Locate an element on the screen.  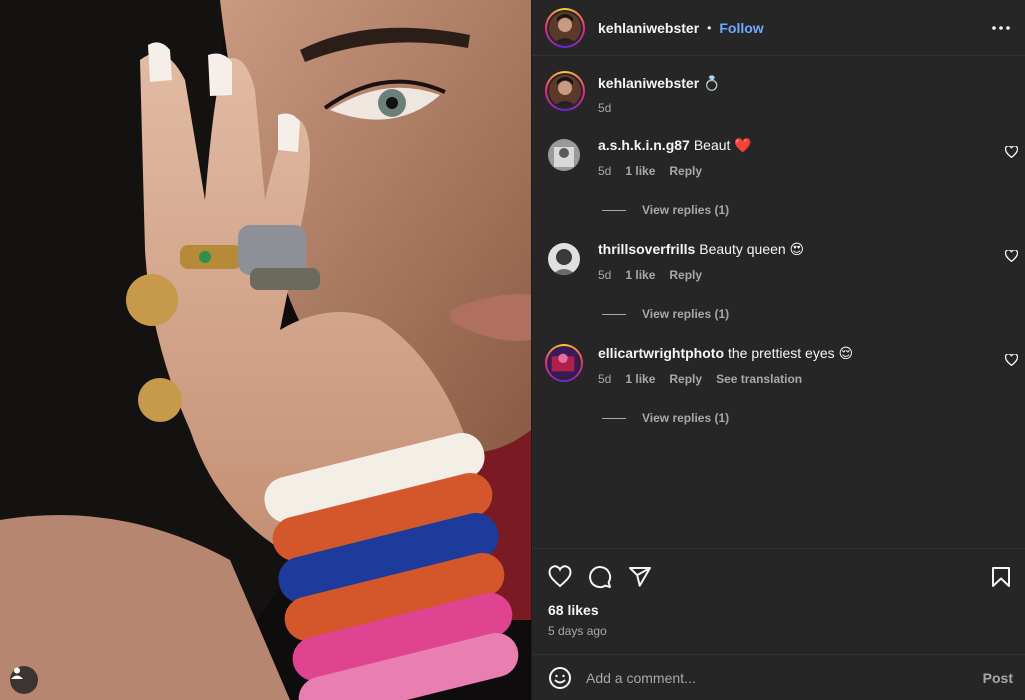
comment-username: thrillsoverfrills is located at coordinates (646, 249).